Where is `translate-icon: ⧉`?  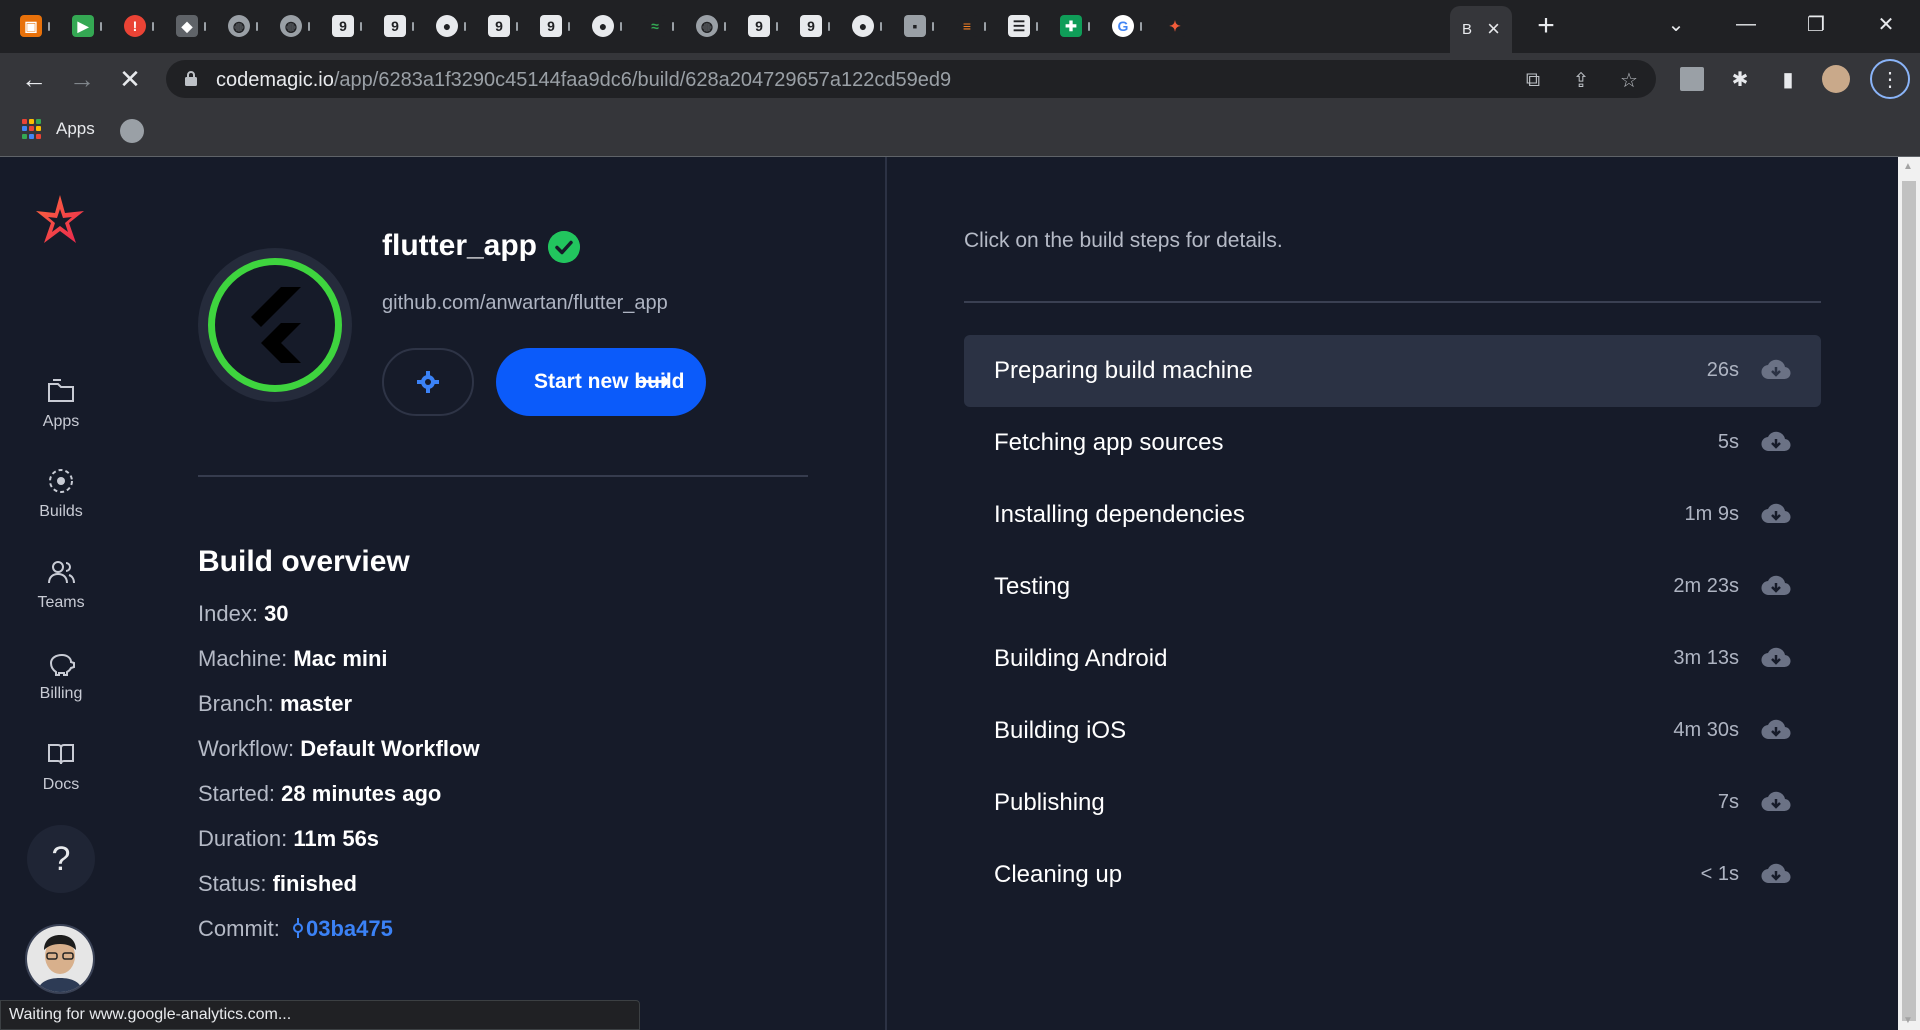 translate-icon: ⧉ is located at coordinates (1533, 80).